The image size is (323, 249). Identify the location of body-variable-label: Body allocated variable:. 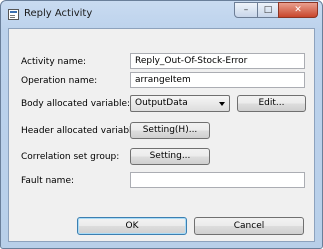
(76, 104).